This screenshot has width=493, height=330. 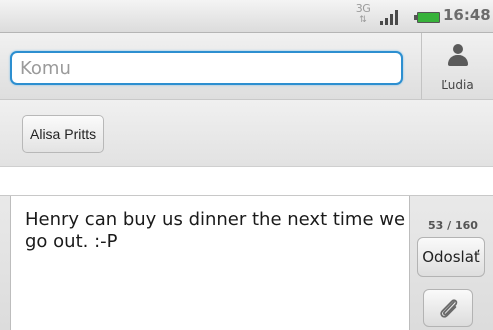 I want to click on battery-icon, so click(x=427, y=17).